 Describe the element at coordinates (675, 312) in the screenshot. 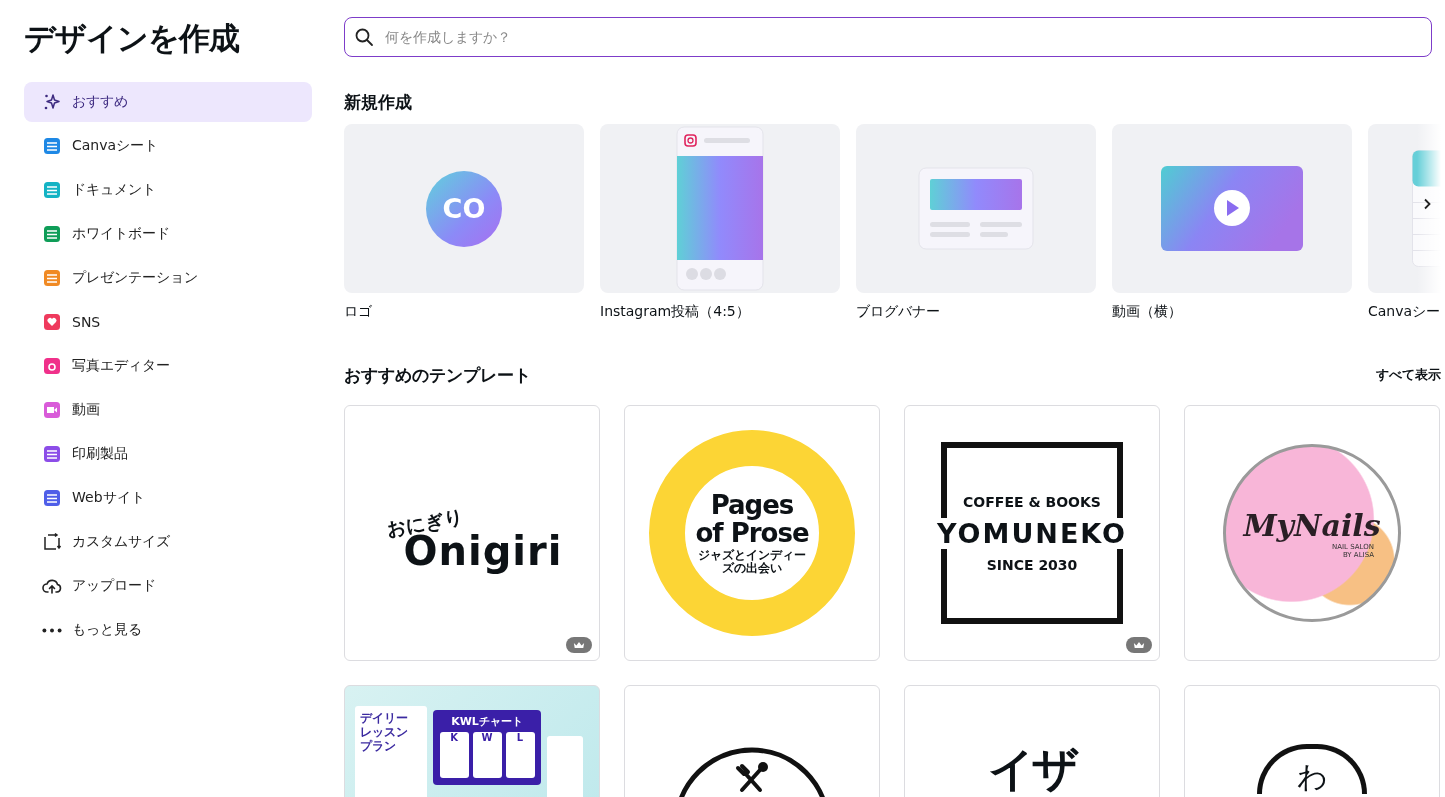

I see `design-type-label: Instagram投稿（4:5）` at that location.